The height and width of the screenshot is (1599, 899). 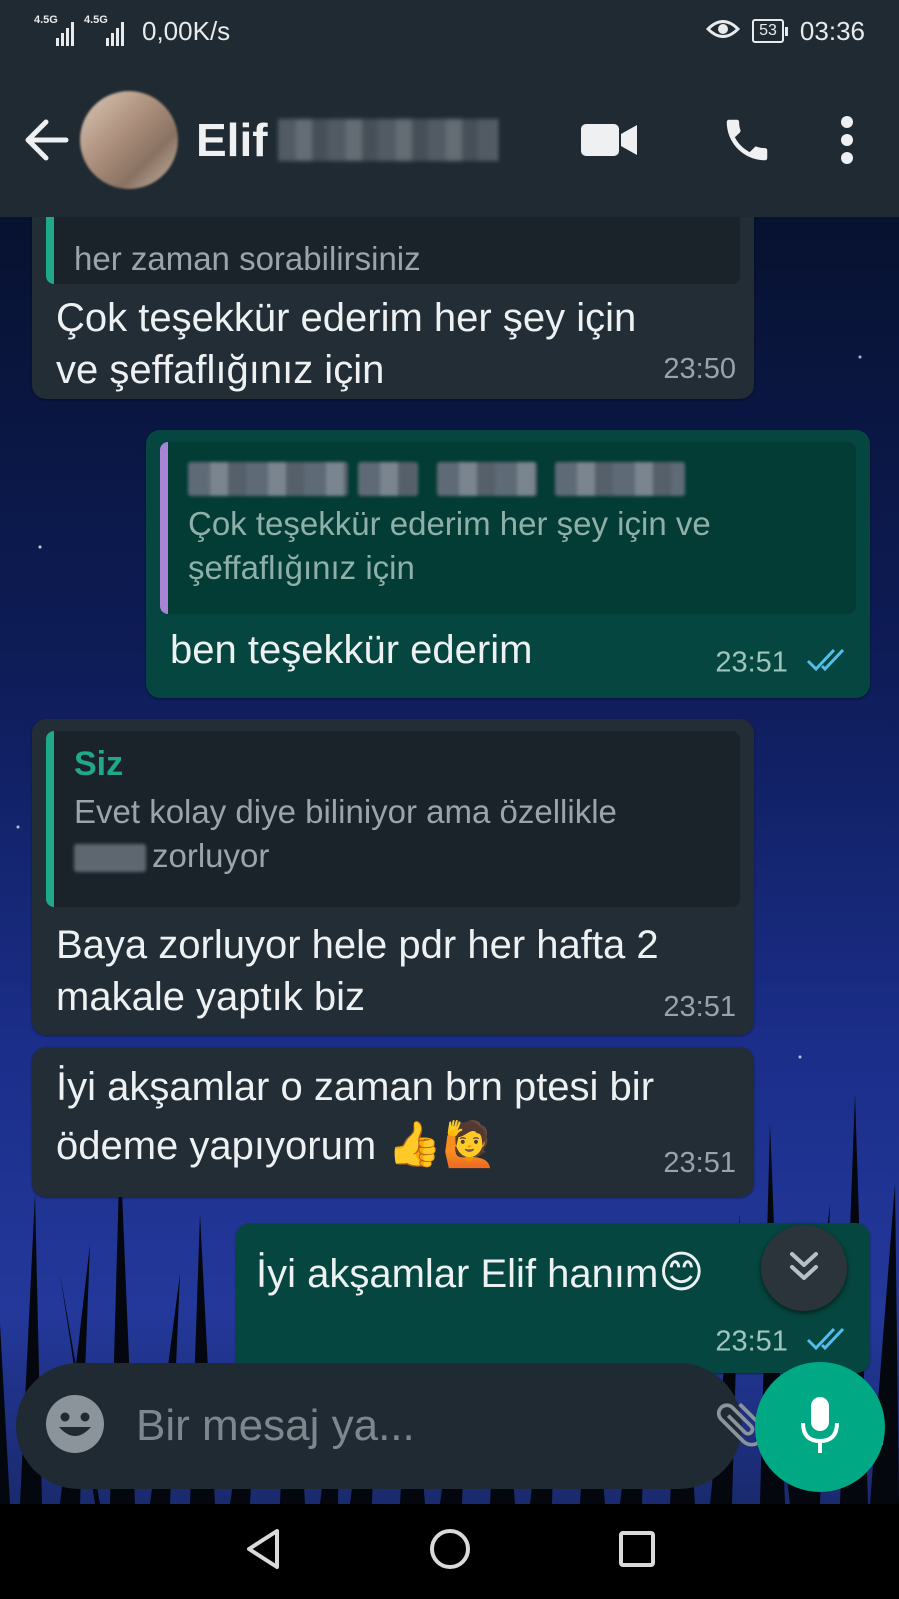 What do you see at coordinates (46, 140) in the screenshot?
I see `back-arrow-icon` at bounding box center [46, 140].